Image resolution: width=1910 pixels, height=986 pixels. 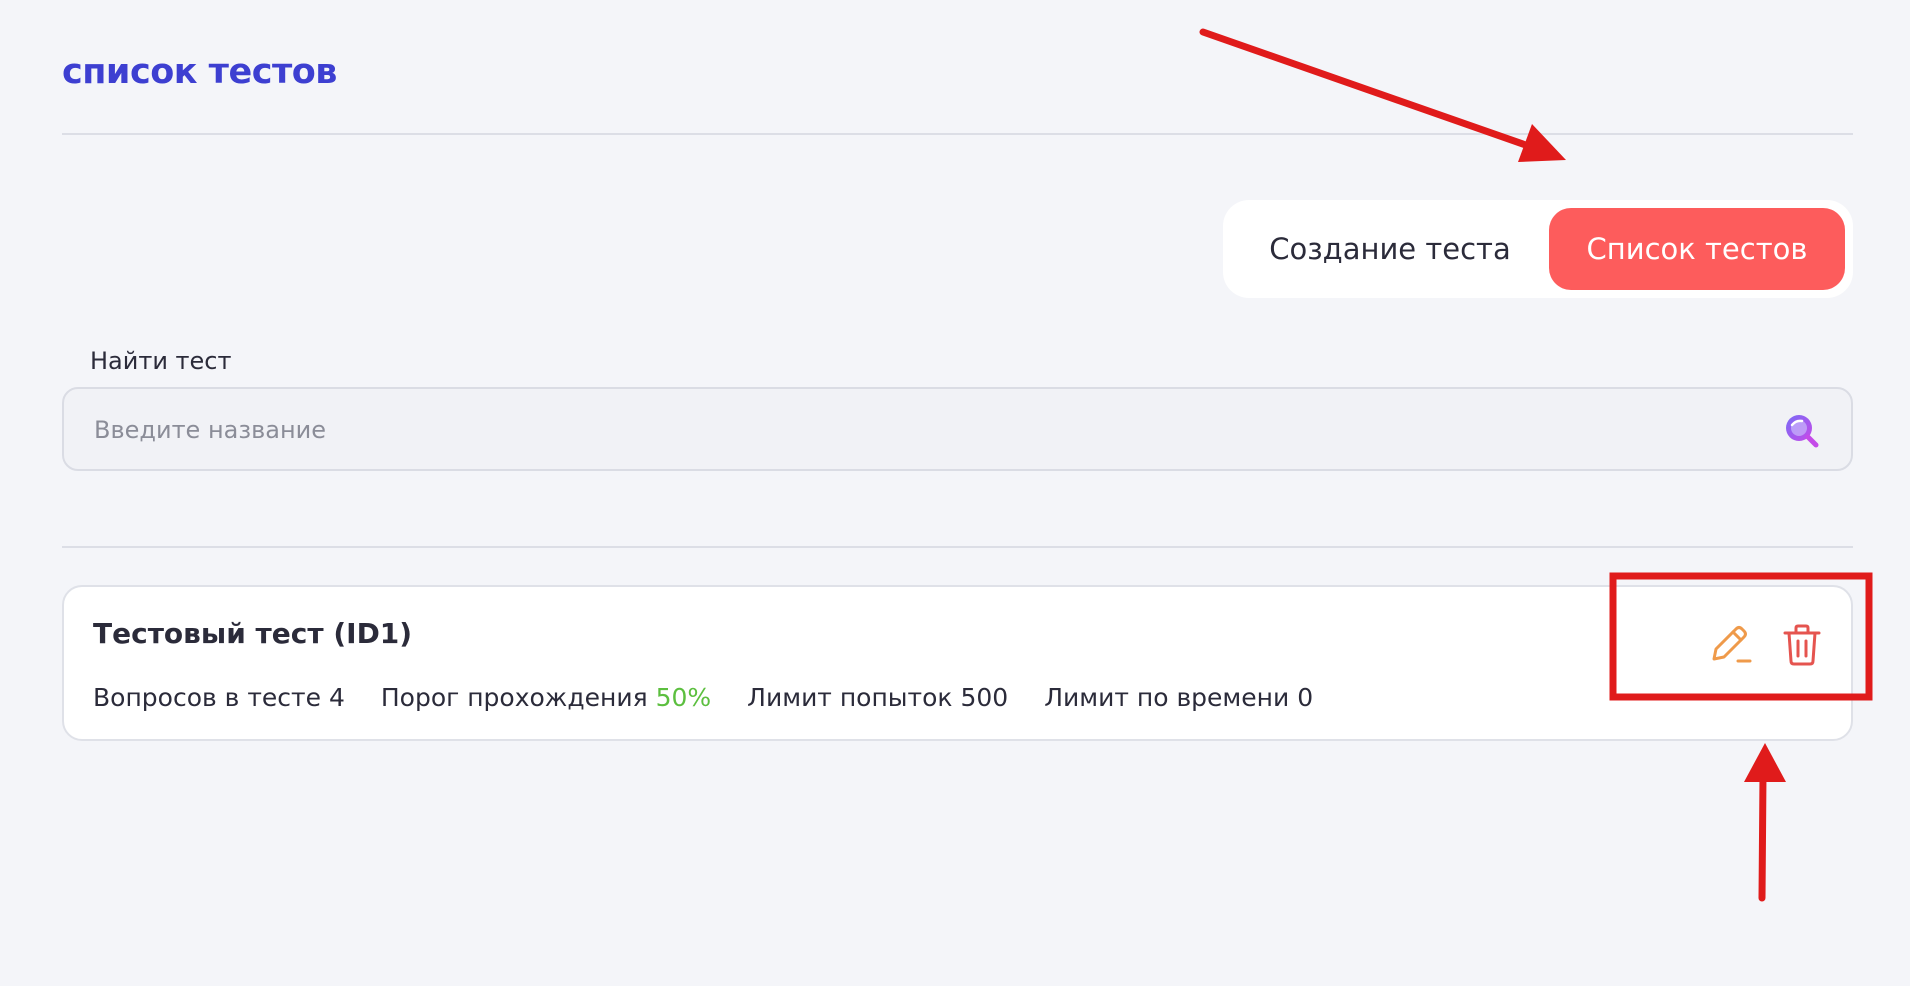 I want to click on delete-button, so click(x=1802, y=645).